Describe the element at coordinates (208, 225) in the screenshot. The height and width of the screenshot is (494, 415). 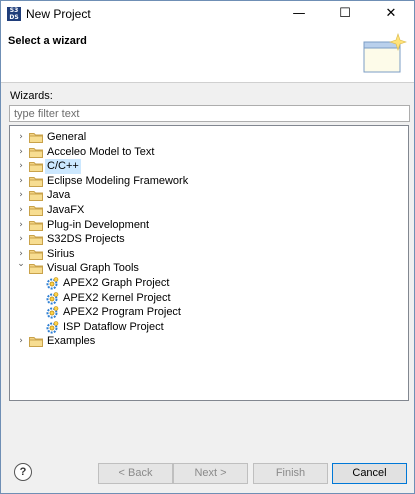
I see `tree-item: › Plug-in Development` at that location.